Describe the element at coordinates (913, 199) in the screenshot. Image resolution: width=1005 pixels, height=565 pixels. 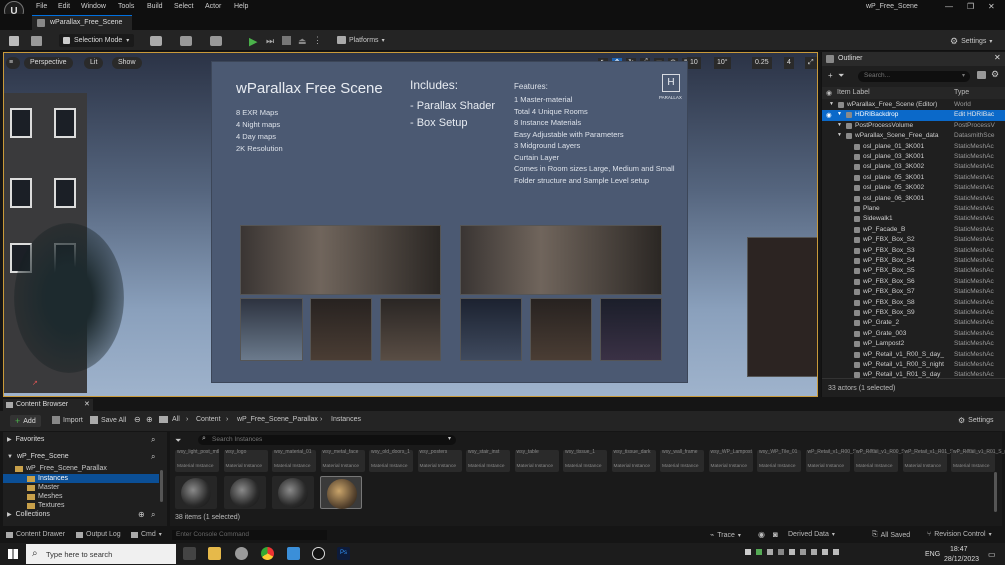
I see `outliner-row: osl_plane_06_3K001 StaticMeshAc` at that location.